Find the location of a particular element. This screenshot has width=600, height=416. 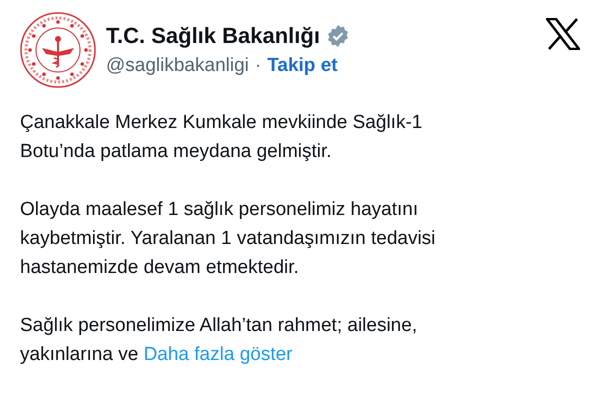

tweet-text-line: Sağlık personelimize Allah’tan rahmet; ailesine, is located at coordinates (219, 326).